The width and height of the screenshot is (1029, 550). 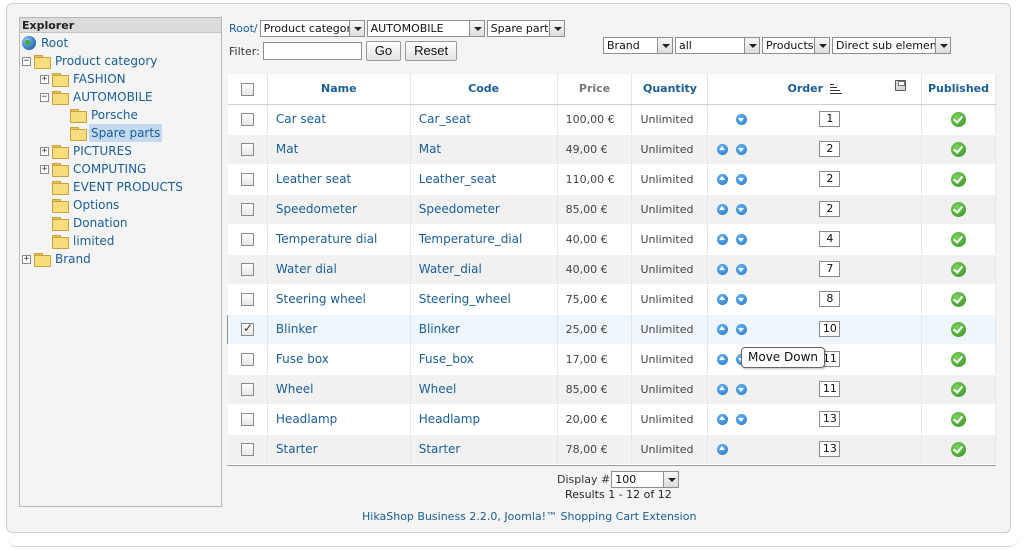 I want to click on product-name: Starter, so click(x=339, y=449).